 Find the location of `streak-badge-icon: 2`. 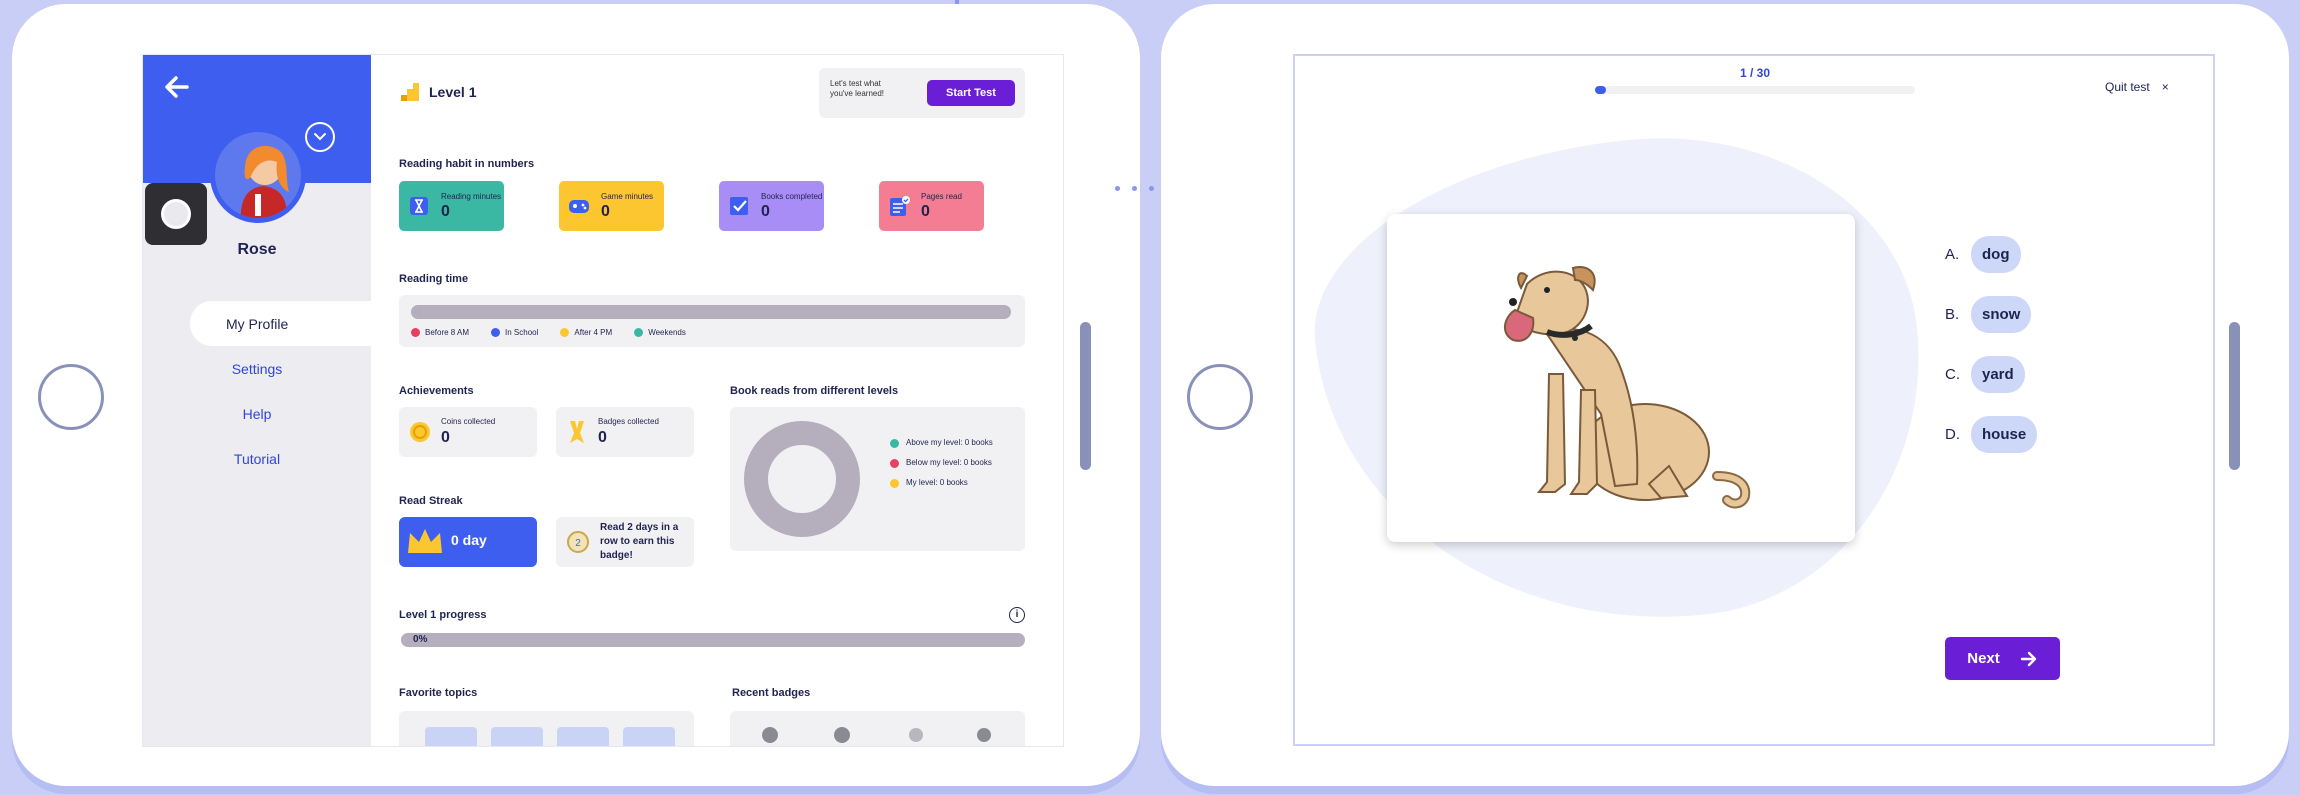

streak-badge-icon: 2 is located at coordinates (578, 542).